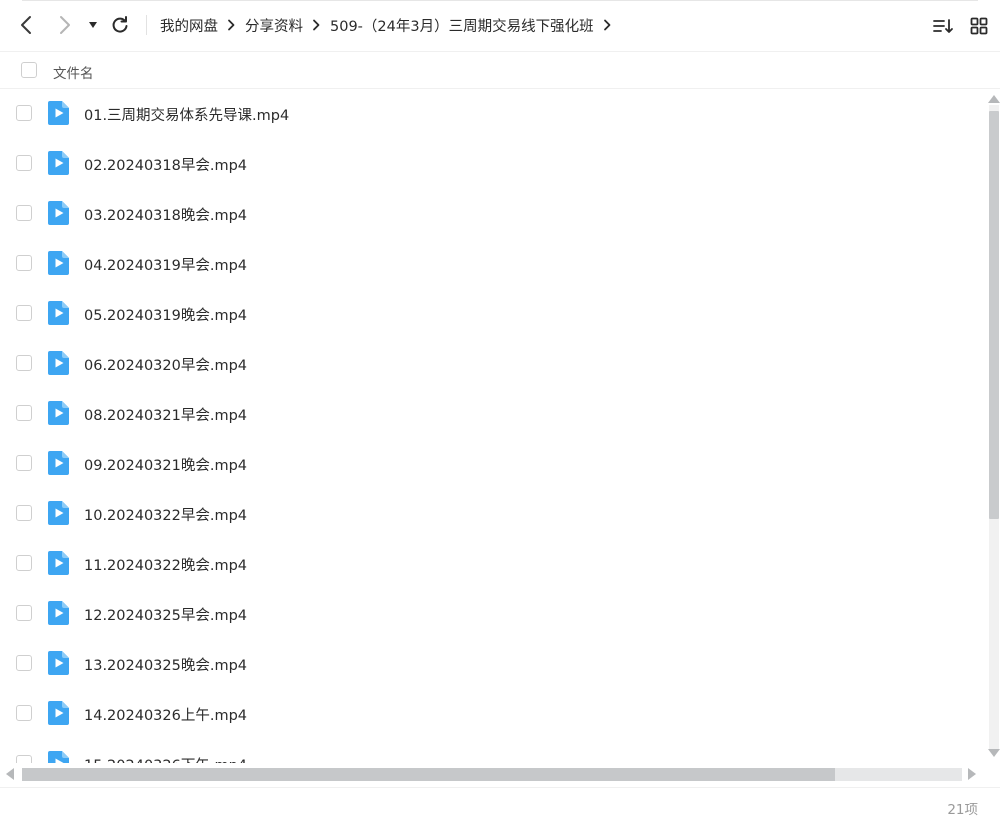 This screenshot has width=1000, height=817. Describe the element at coordinates (73, 72) in the screenshot. I see `column-header-name: 文件名` at that location.